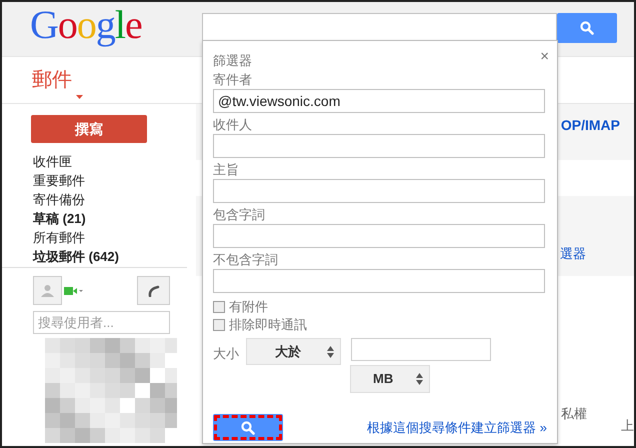 The image size is (636, 448). I want to click on settings-link: OP/IMAP, so click(590, 132).